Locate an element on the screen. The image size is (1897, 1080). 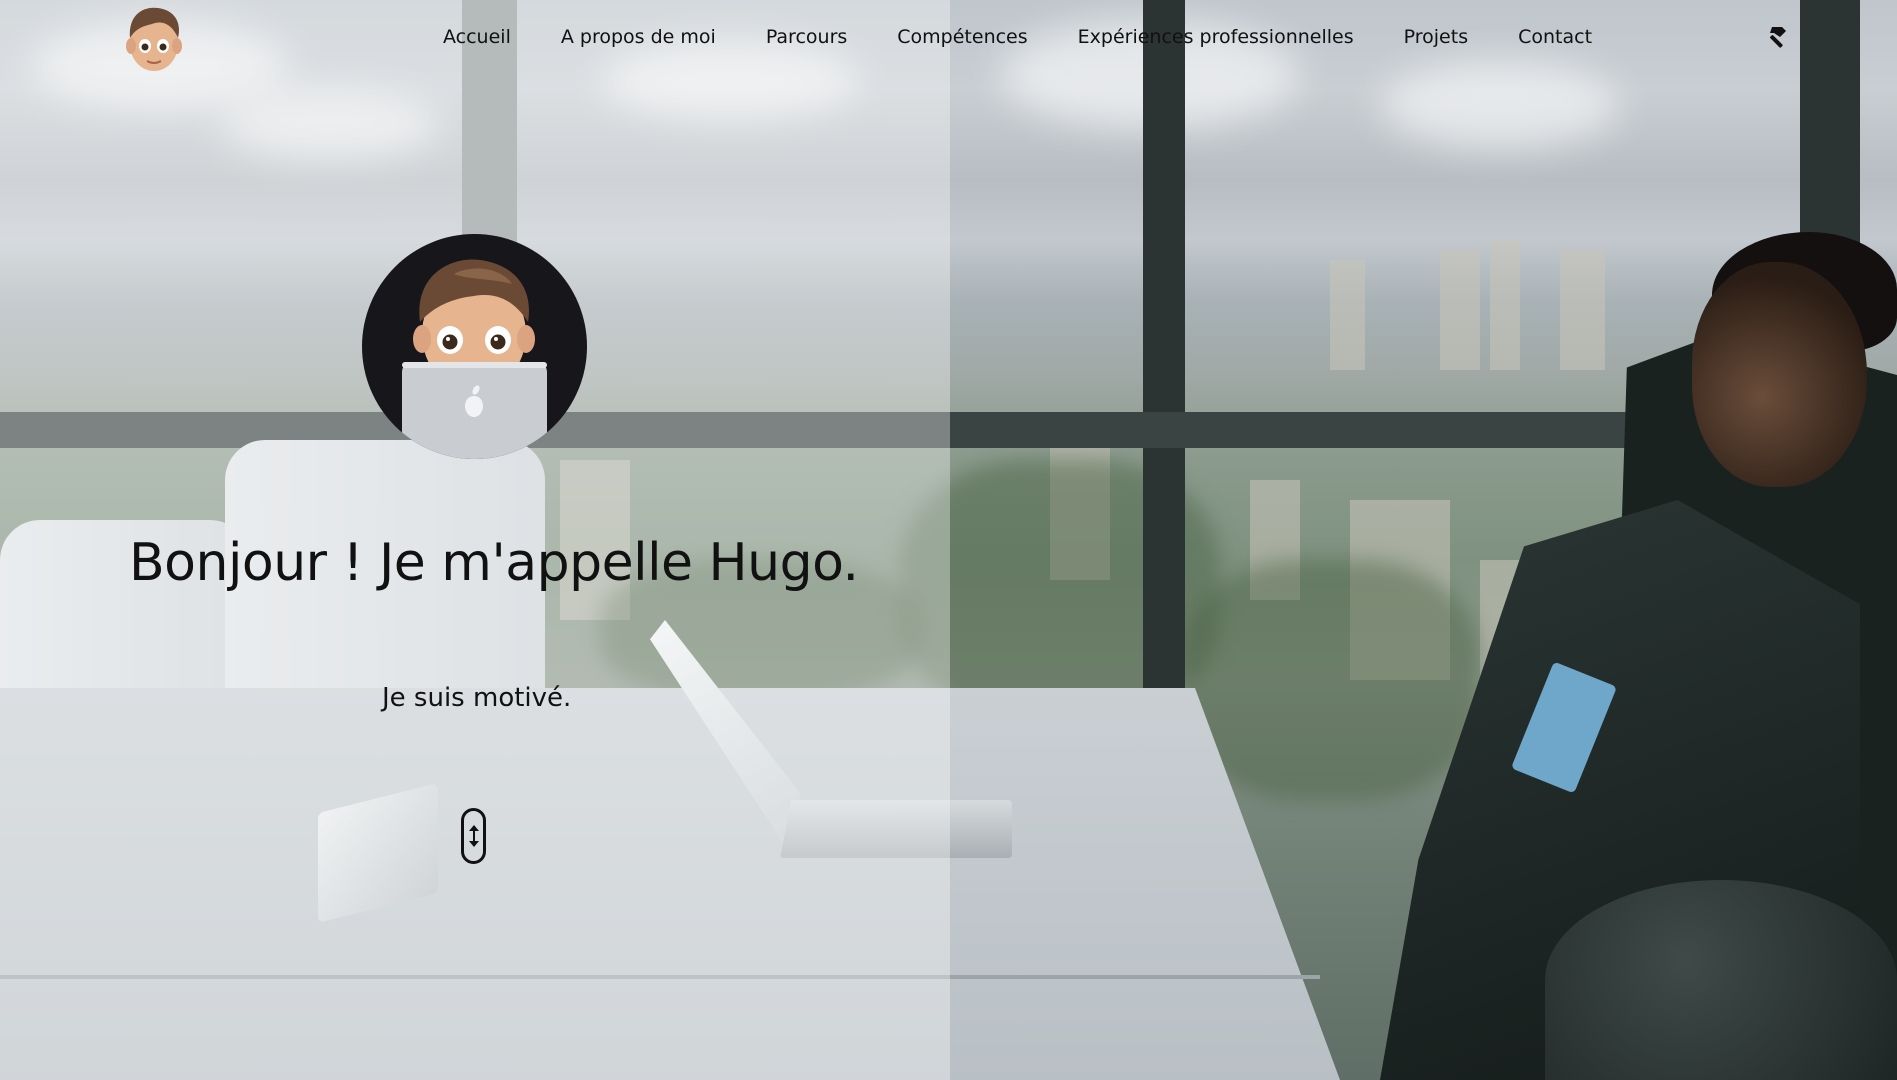
nav-link-experiences: Expériences professionnelles is located at coordinates (1216, 37).